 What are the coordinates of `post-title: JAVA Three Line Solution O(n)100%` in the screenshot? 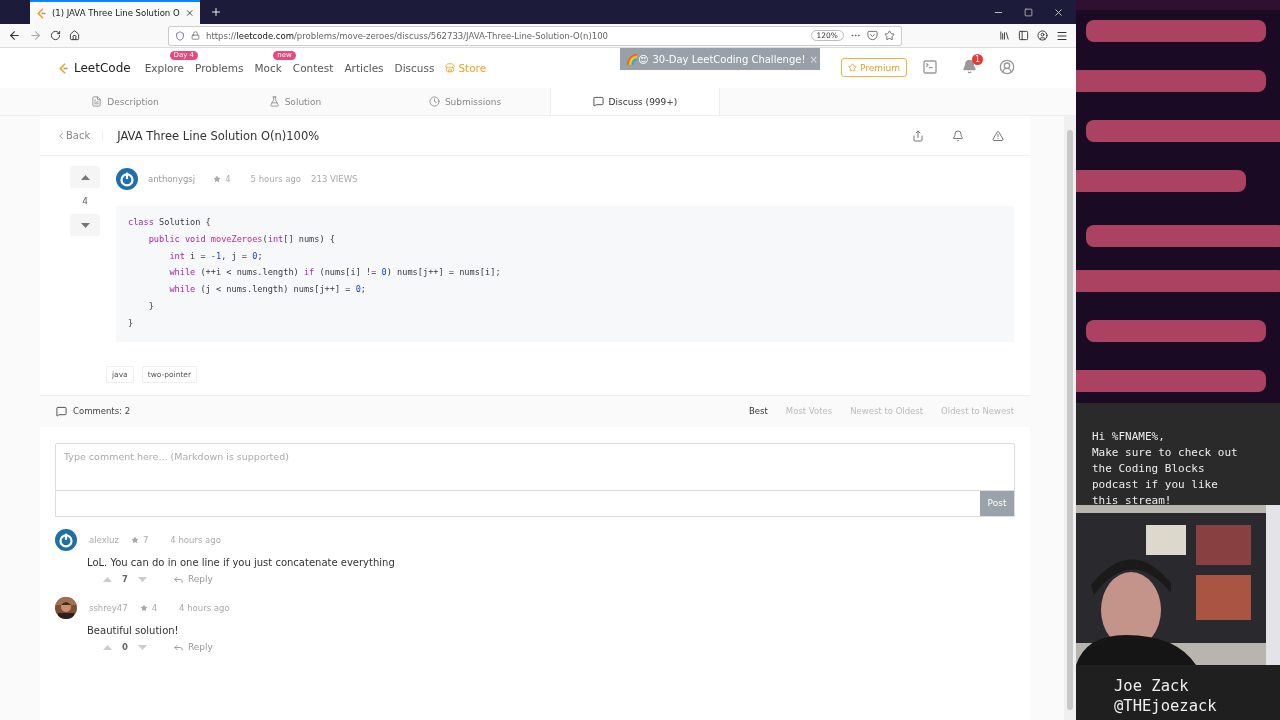 It's located at (218, 135).